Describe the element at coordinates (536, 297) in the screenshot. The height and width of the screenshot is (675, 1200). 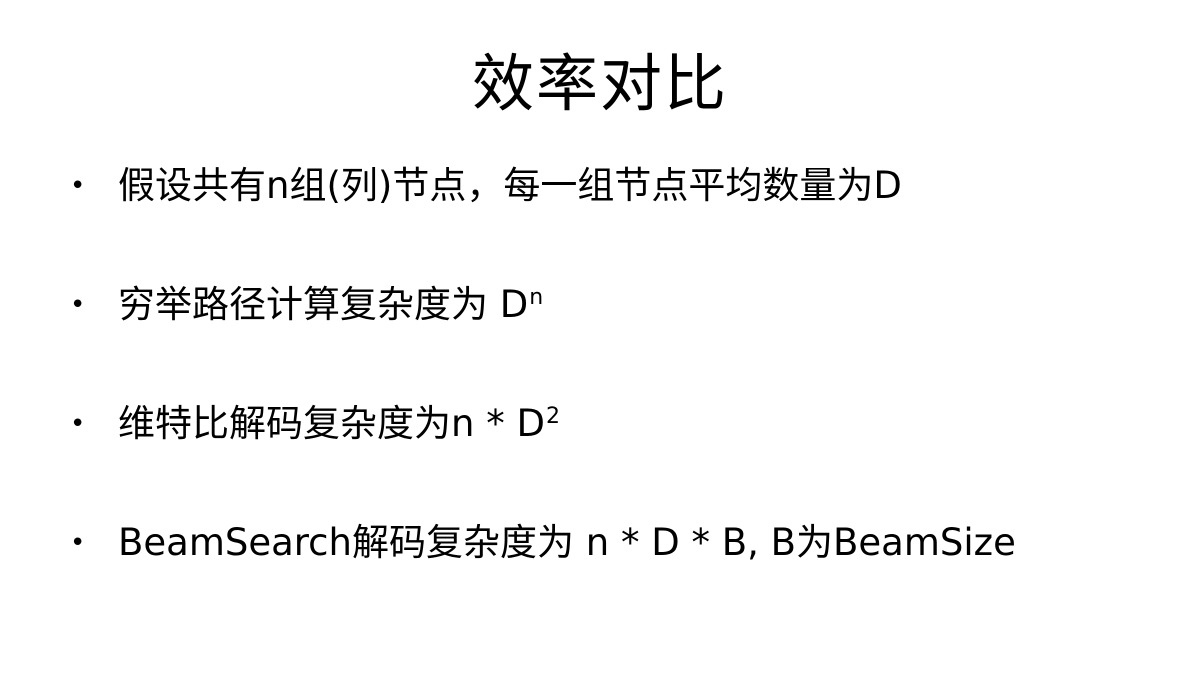
I see `bullet-superscript: n` at that location.